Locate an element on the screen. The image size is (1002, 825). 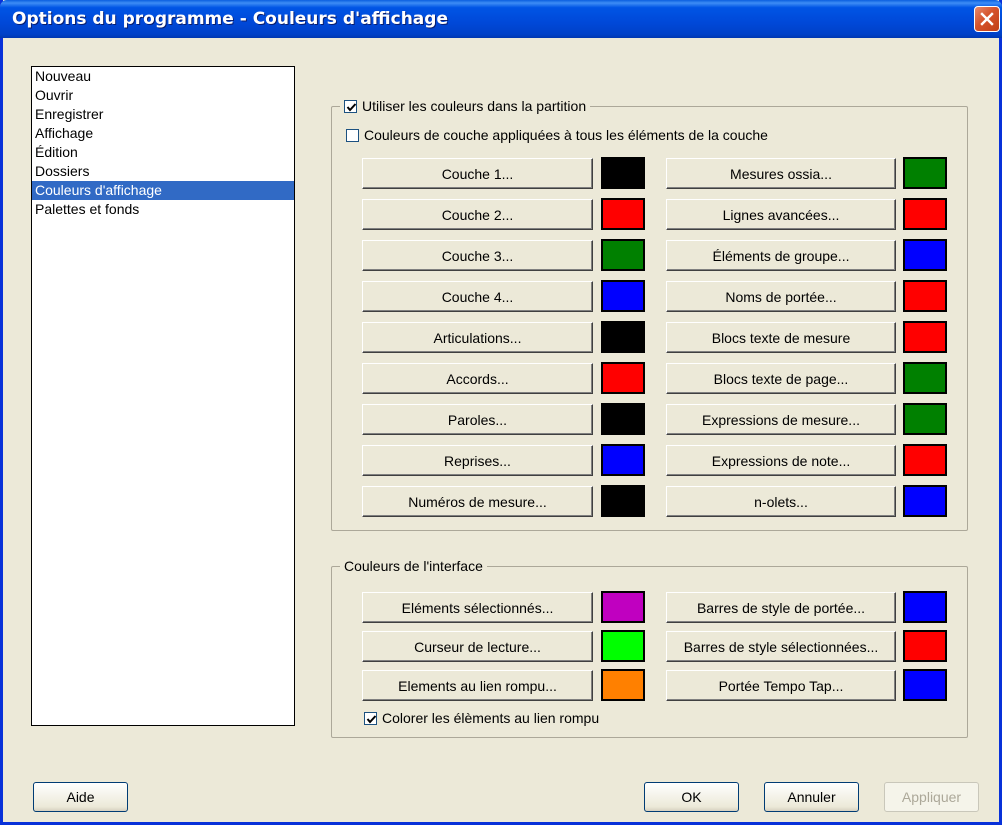
measure-expressions-swatch is located at coordinates (925, 419).